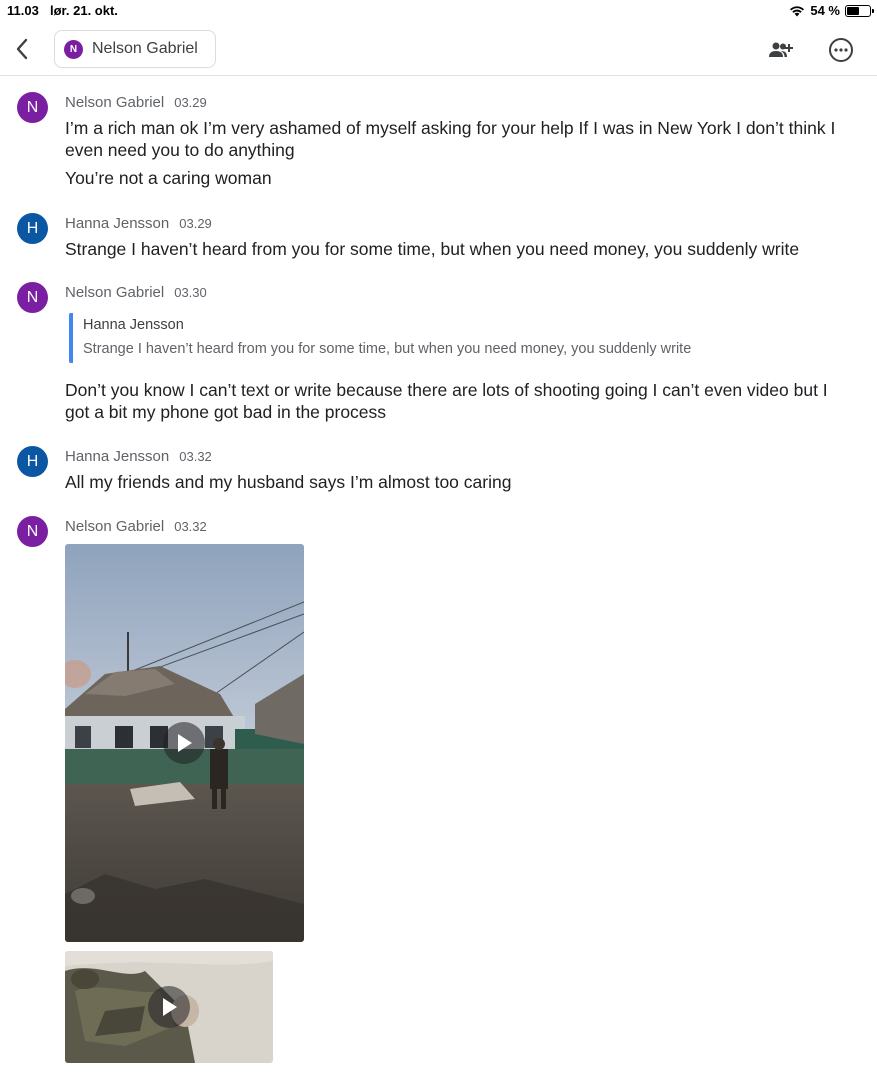 The image size is (877, 1079). What do you see at coordinates (438, 50) in the screenshot?
I see `chat-header: N Nelson Gabriel` at bounding box center [438, 50].